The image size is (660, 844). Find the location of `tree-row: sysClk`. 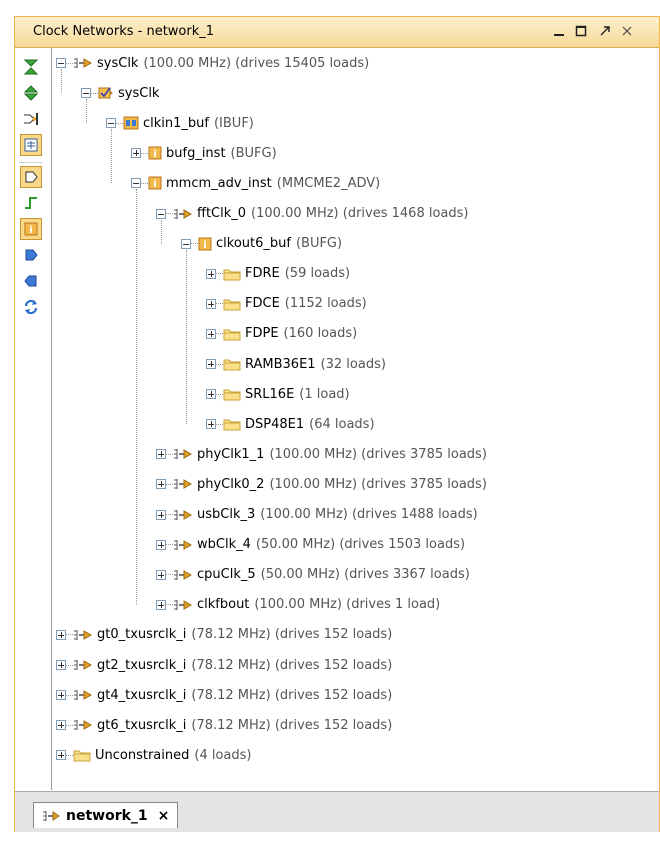

tree-row: sysClk is located at coordinates (120, 93).